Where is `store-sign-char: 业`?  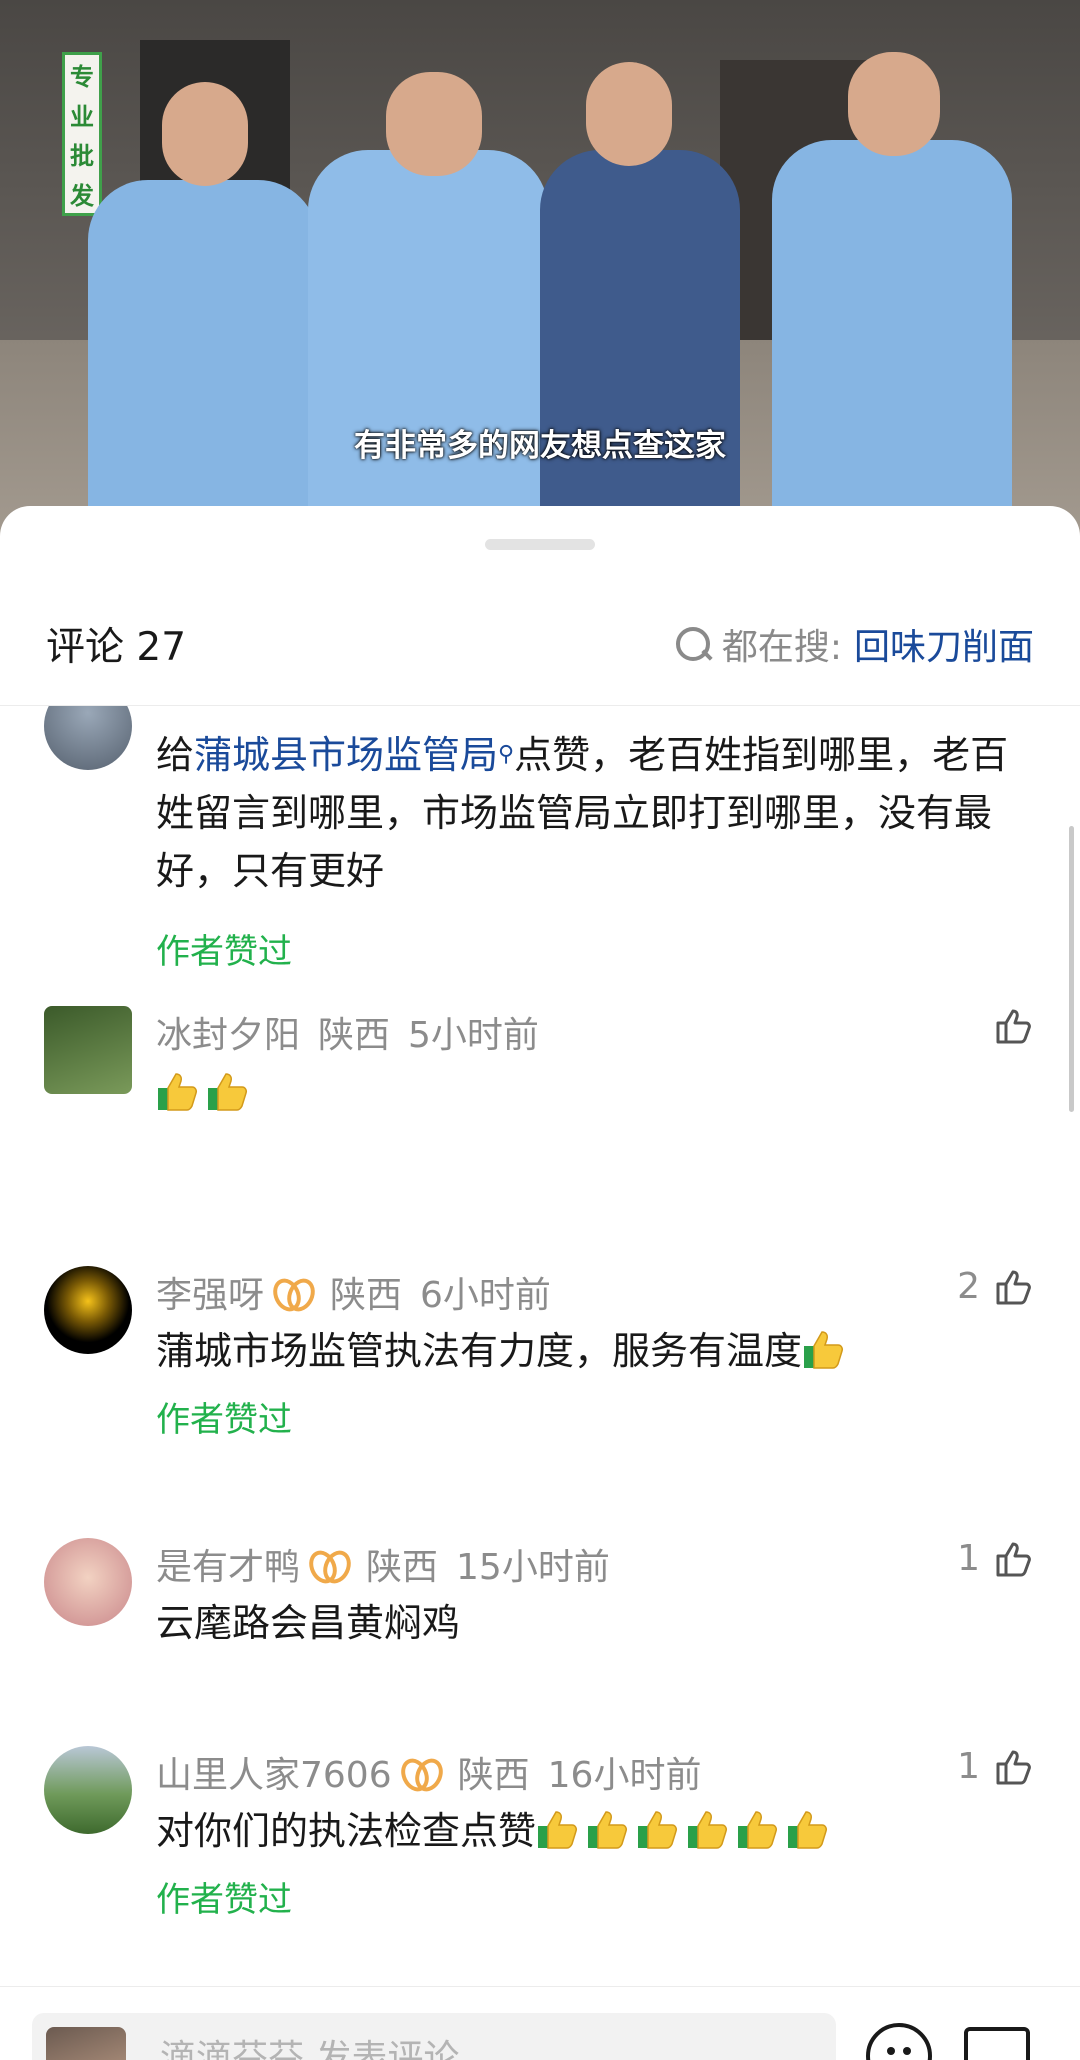 store-sign-char: 业 is located at coordinates (82, 116).